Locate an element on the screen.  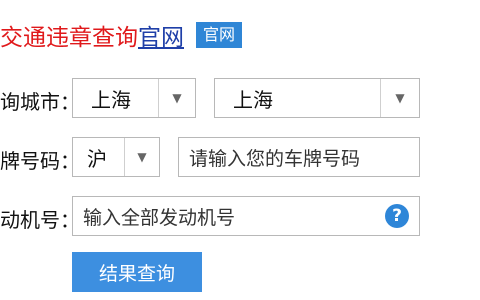
engine-number-input: 输入全部发动机号 ? is located at coordinates (246, 216).